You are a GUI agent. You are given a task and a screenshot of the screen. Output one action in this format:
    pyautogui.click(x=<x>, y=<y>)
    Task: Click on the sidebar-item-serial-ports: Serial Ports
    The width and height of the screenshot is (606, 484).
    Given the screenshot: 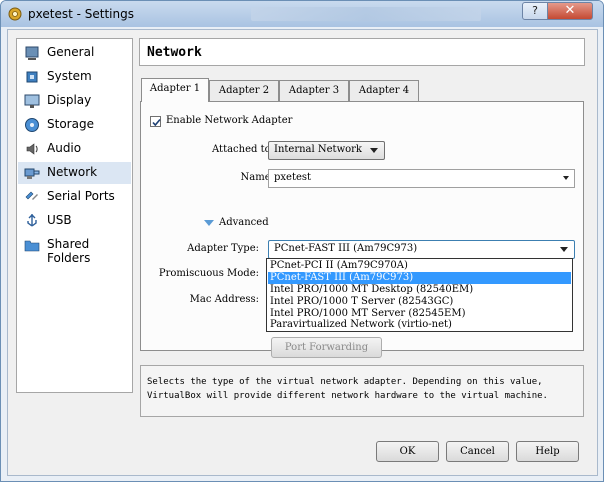 What is the action you would take?
    pyautogui.click(x=74, y=197)
    